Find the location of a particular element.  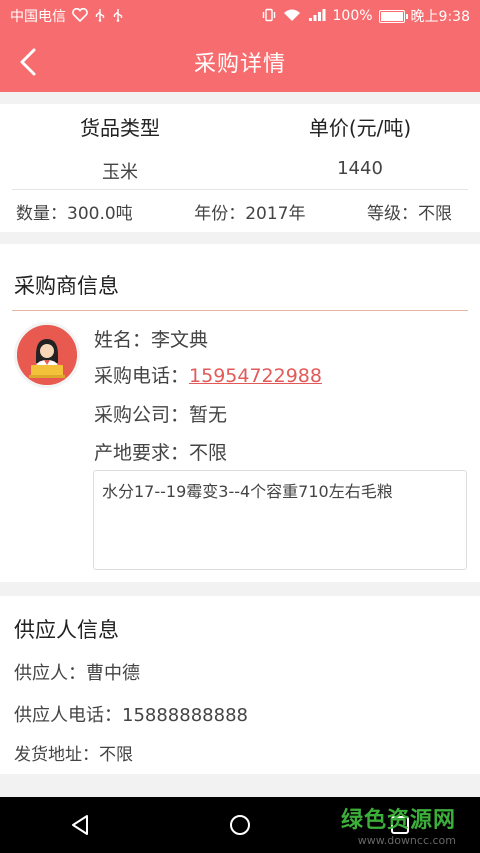

section-divider is located at coordinates (240, 310).